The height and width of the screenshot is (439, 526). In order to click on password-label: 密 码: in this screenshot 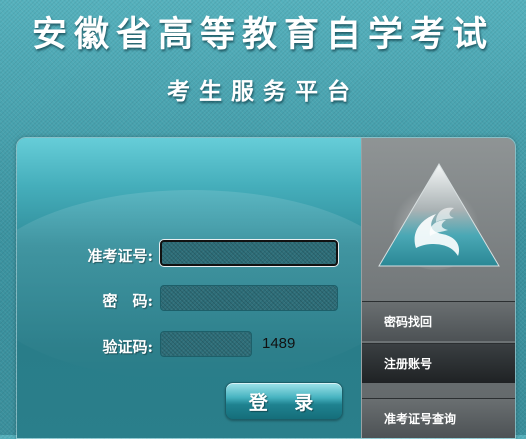, I will do `click(127, 301)`.